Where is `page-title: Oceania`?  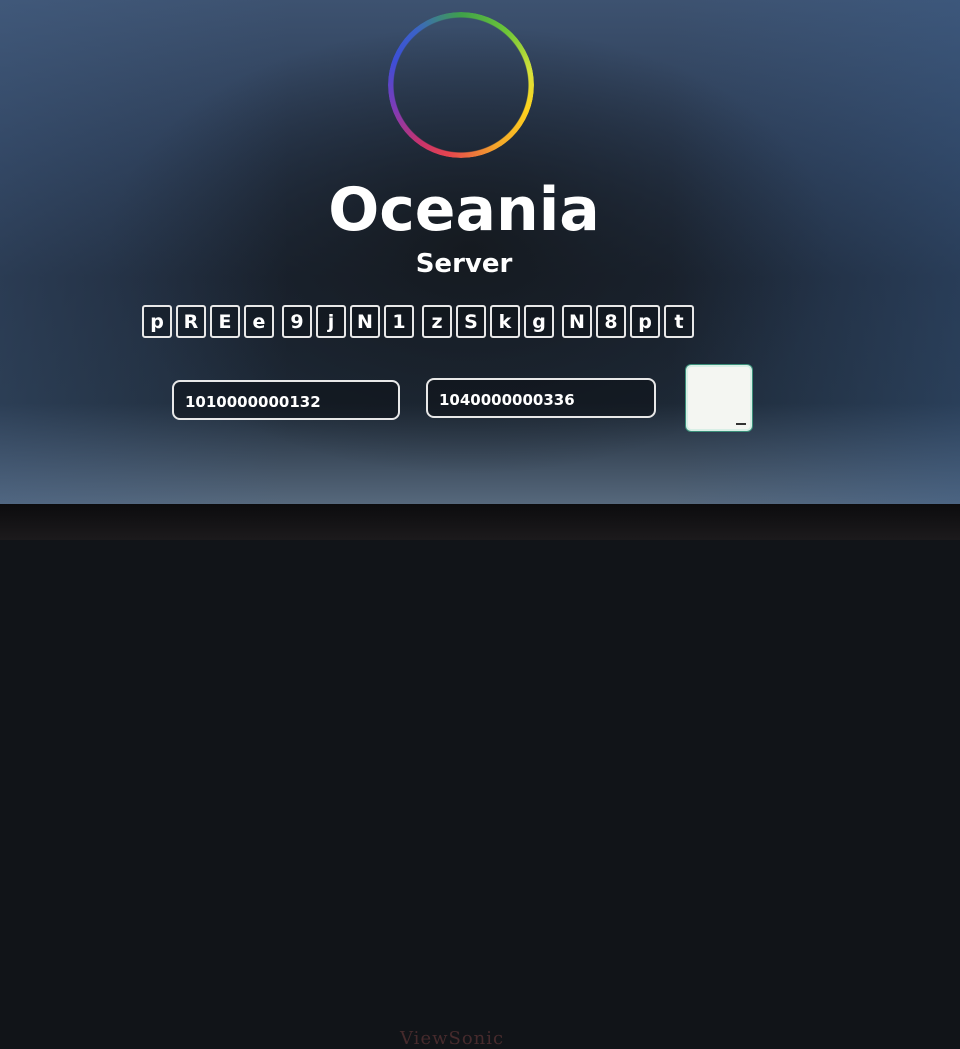 page-title: Oceania is located at coordinates (464, 210).